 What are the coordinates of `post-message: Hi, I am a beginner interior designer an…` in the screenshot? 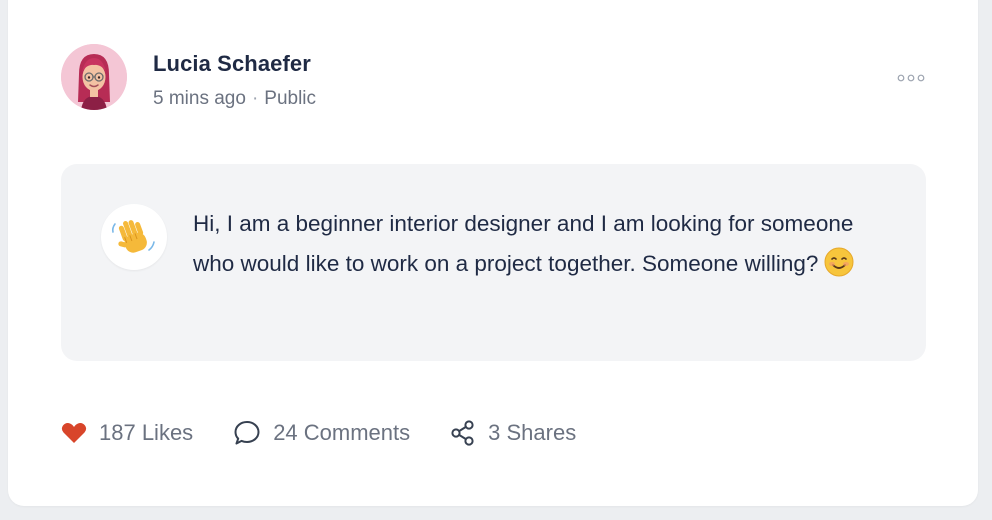 It's located at (538, 244).